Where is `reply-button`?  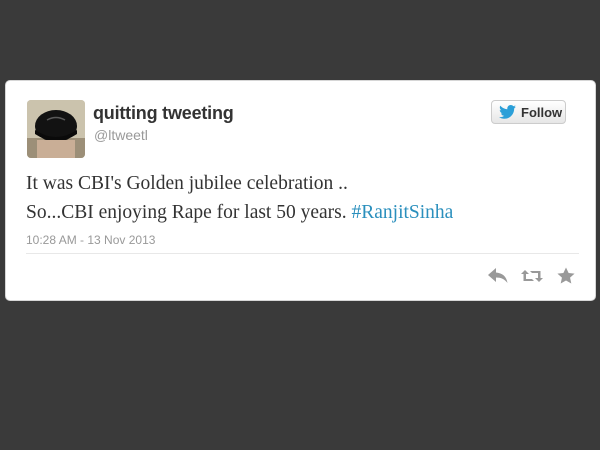 reply-button is located at coordinates (498, 276).